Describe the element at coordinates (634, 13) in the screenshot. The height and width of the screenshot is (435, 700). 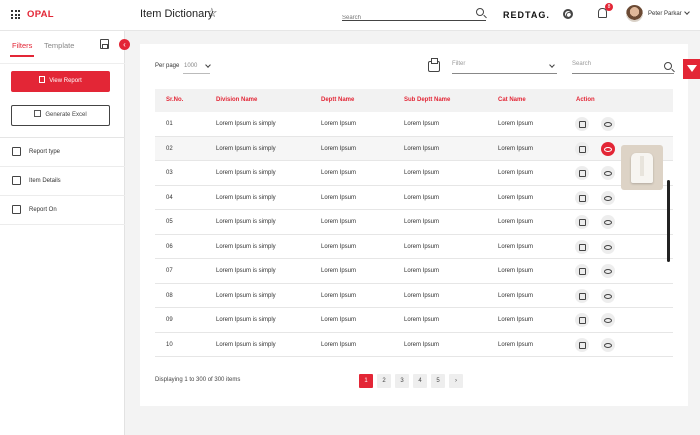
I see `user-avatar` at that location.